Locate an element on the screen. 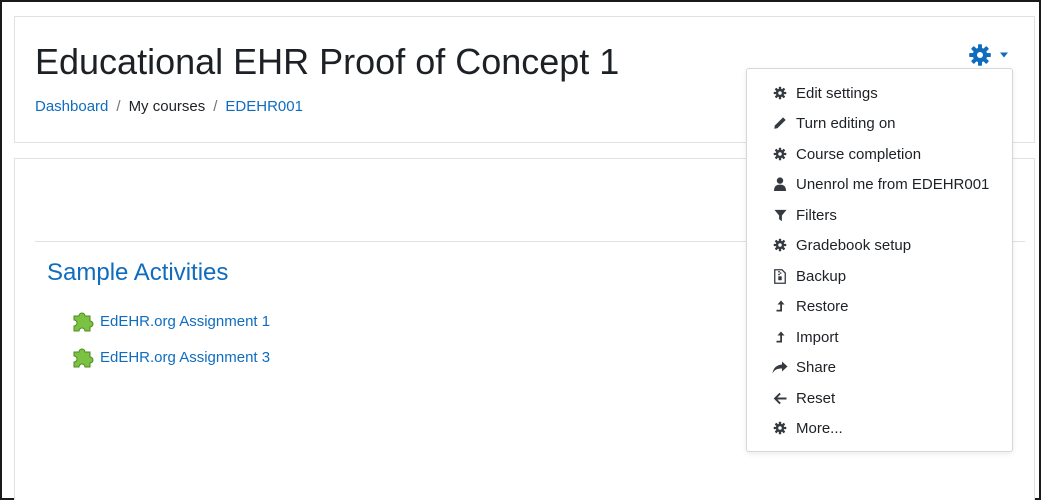 This screenshot has height=500, width=1041. course-actions-toggle is located at coordinates (988, 55).